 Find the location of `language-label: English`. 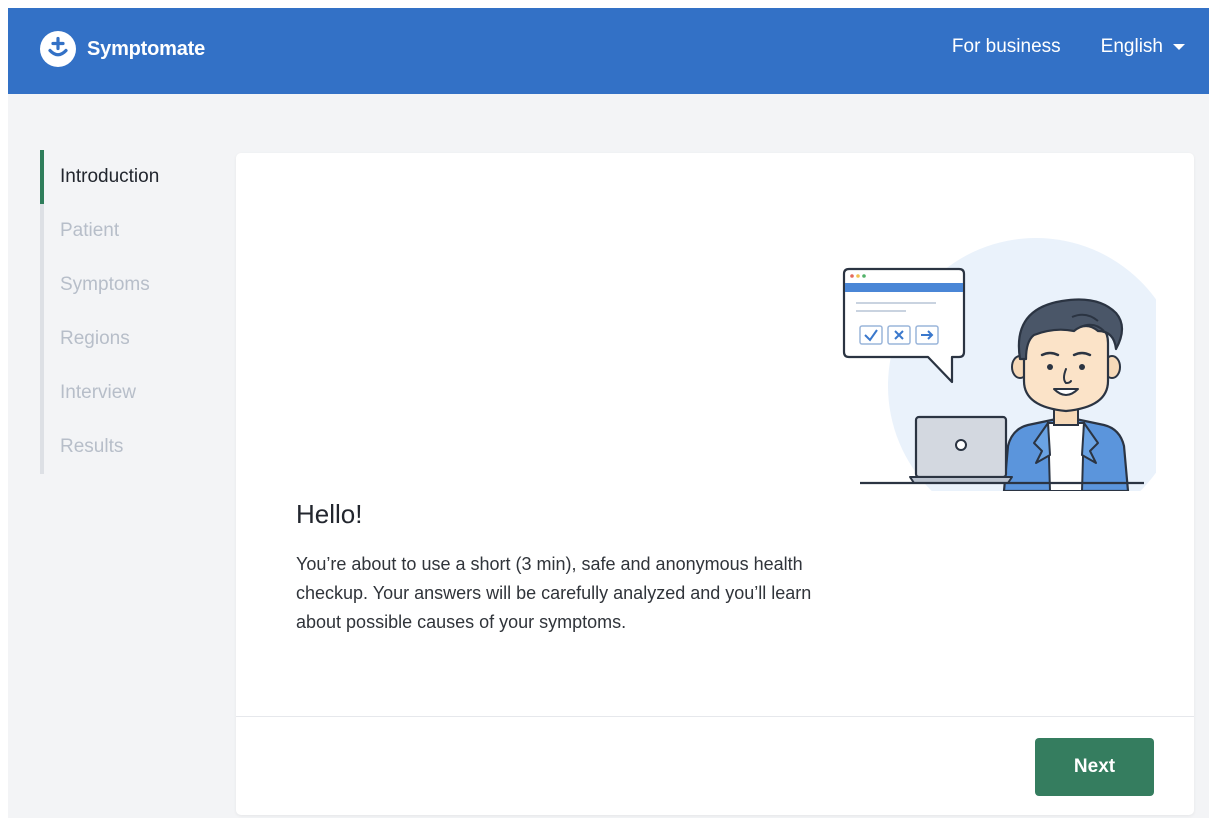

language-label: English is located at coordinates (1131, 46).